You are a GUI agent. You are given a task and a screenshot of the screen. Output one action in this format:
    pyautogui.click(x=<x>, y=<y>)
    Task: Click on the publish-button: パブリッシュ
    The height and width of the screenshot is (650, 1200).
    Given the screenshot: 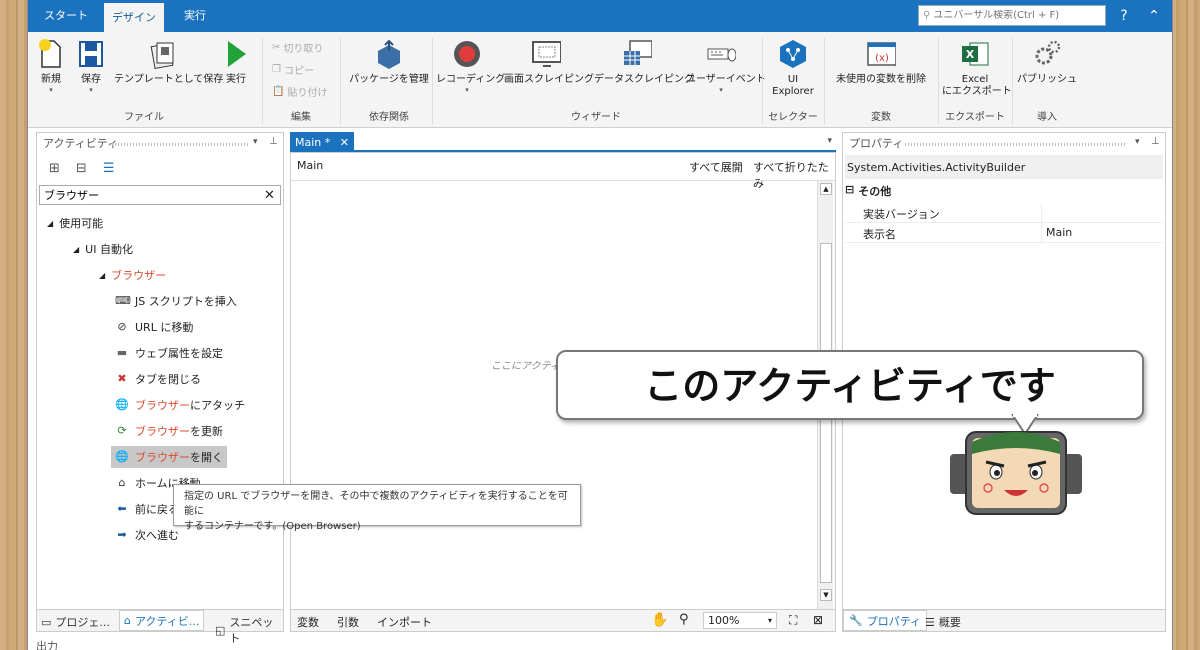 What is the action you would take?
    pyautogui.click(x=1047, y=62)
    